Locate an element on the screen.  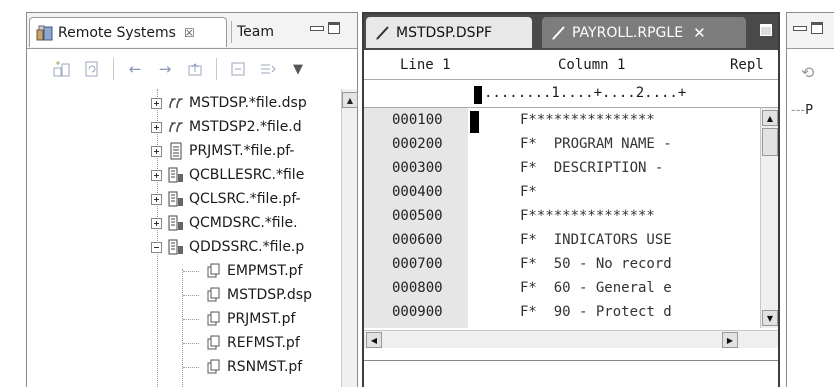
sync-icon: ⟲ is located at coordinates (807, 72).